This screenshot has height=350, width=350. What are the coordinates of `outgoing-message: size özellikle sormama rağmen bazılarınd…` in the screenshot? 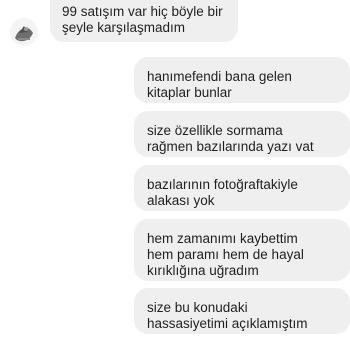 It's located at (242, 134).